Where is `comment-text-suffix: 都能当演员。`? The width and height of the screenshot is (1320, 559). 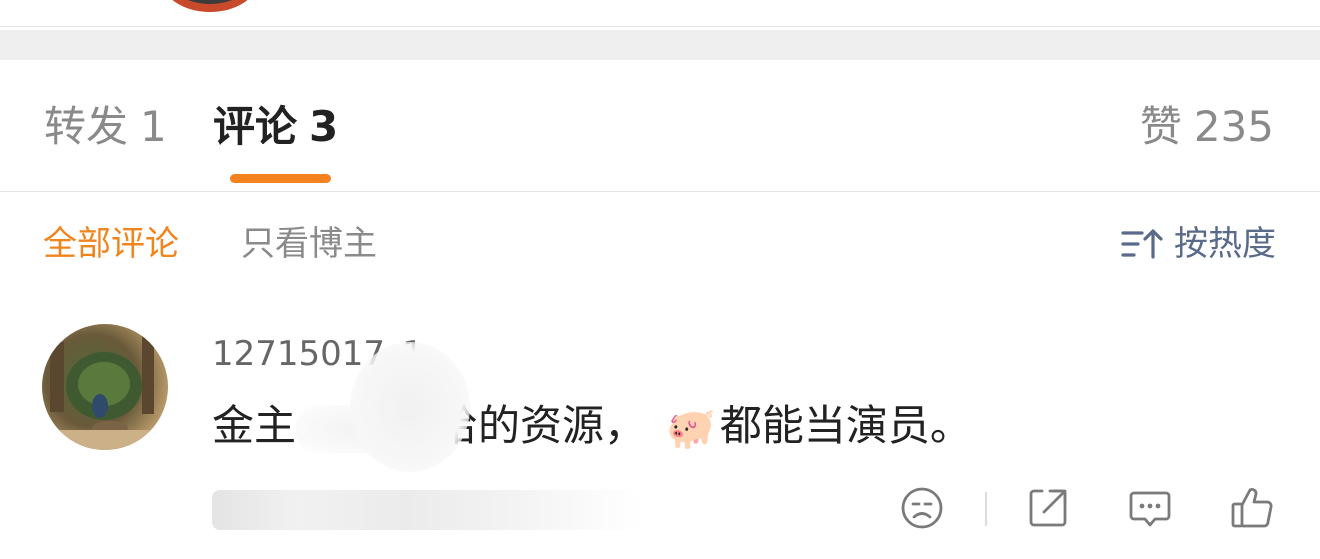 comment-text-suffix: 都能当演员。 is located at coordinates (845, 425).